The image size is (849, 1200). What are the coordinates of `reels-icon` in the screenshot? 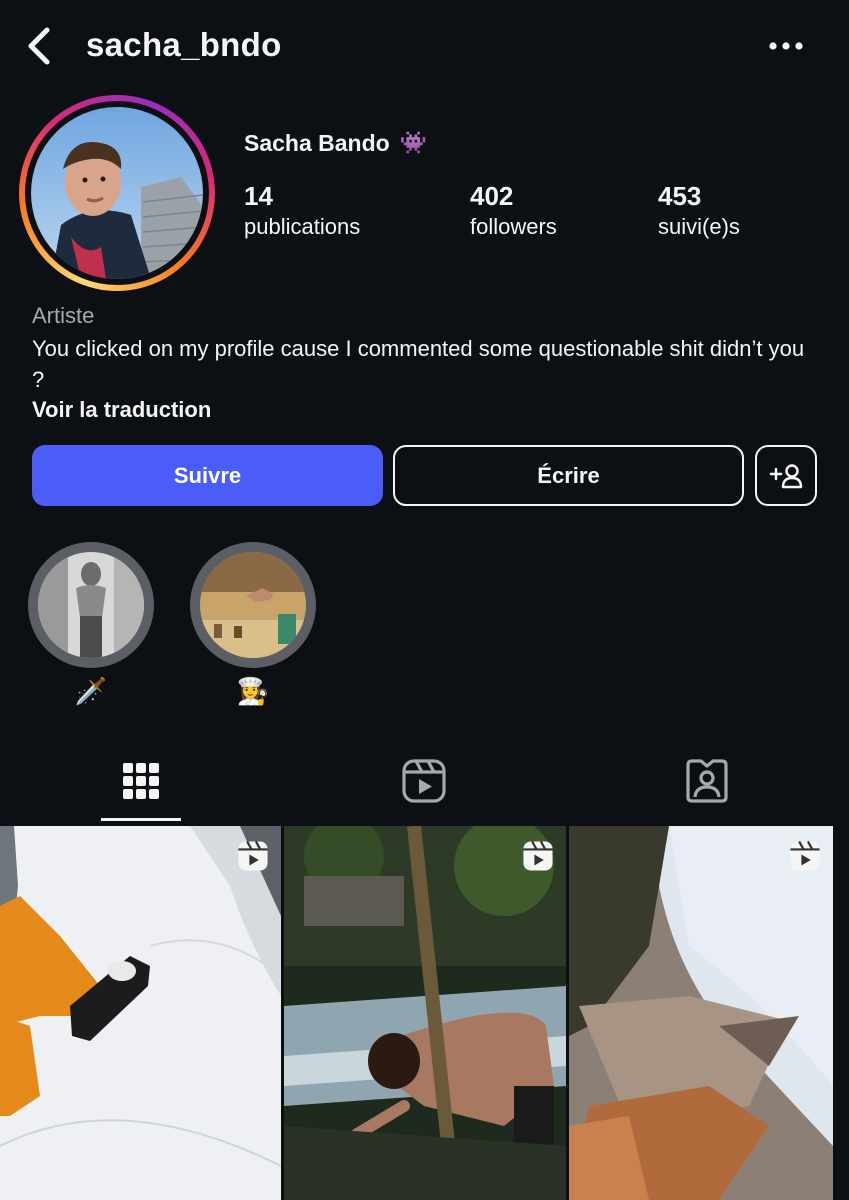 It's located at (424, 781).